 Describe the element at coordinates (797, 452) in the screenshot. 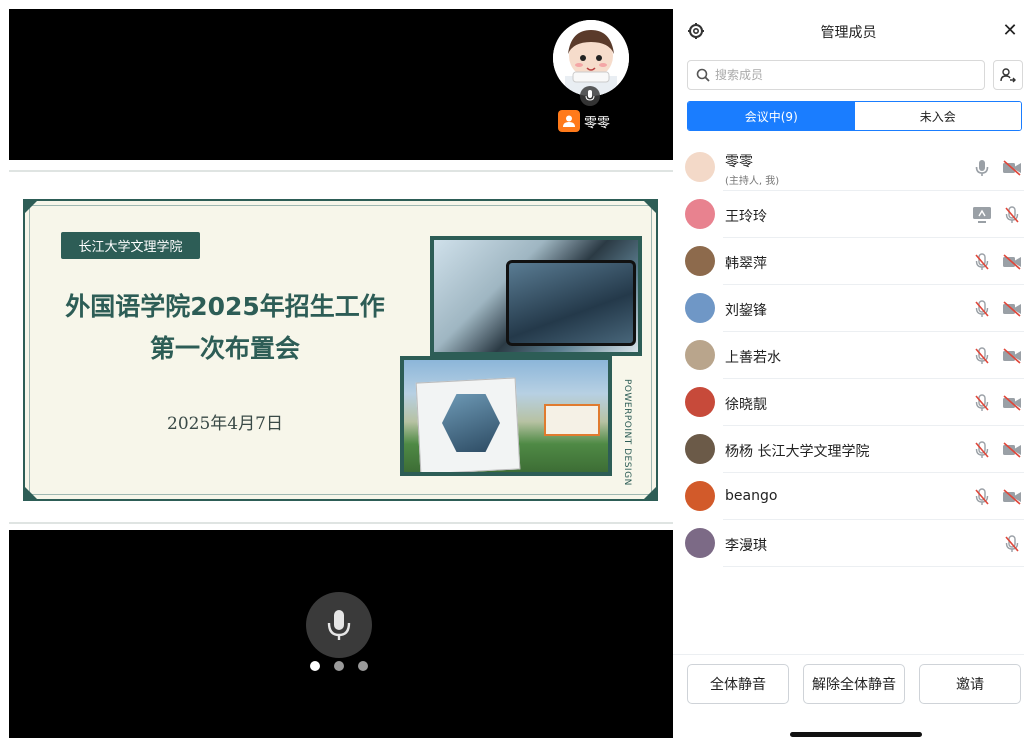

I see `member-name: 杨杨 长江大学文理学院` at that location.